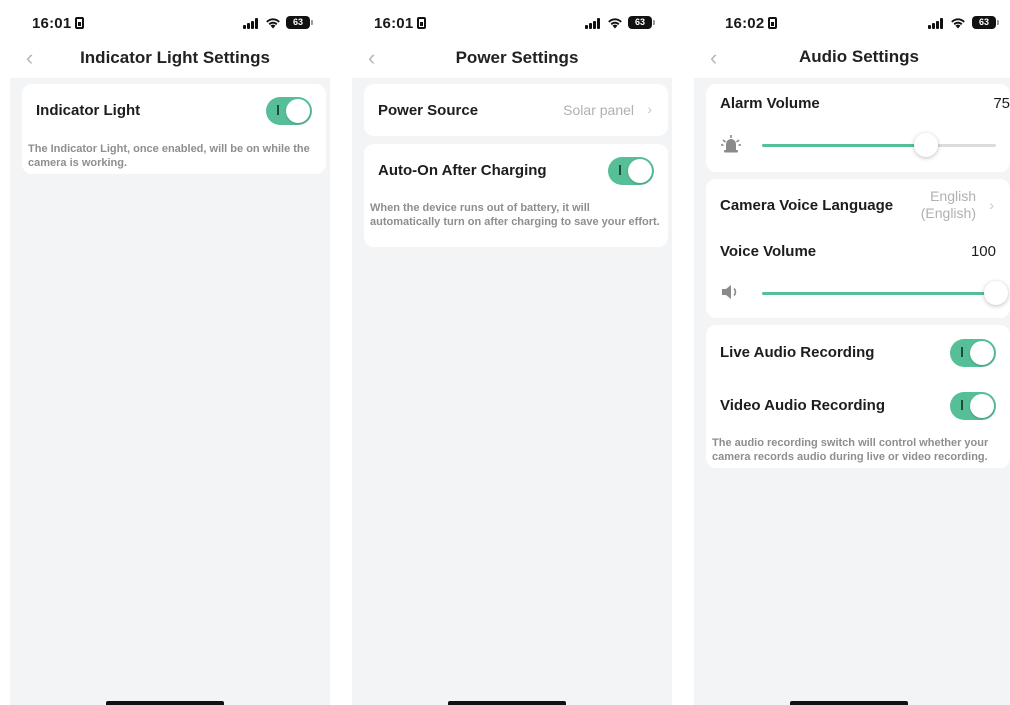 The image size is (1010, 705). What do you see at coordinates (858, 128) in the screenshot?
I see `alarm-volume-card: Alarm Volume 75` at bounding box center [858, 128].